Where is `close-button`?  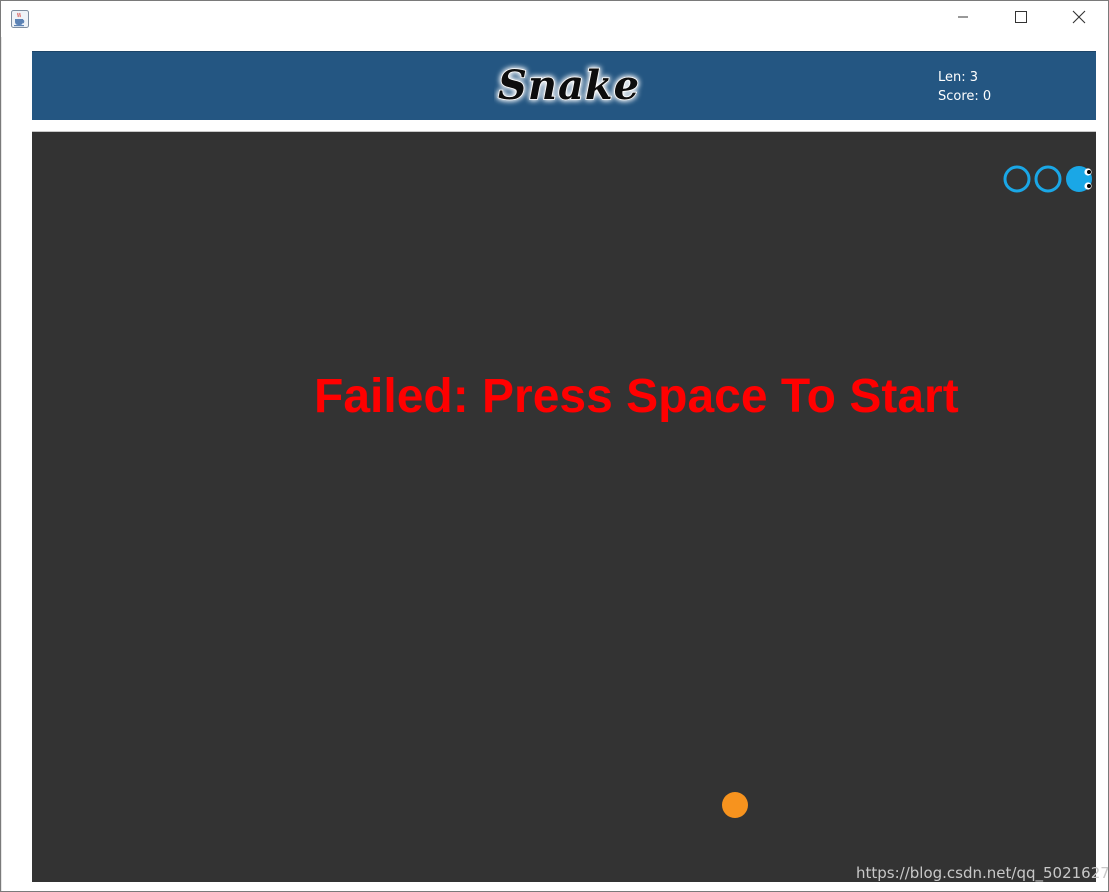 close-button is located at coordinates (1079, 19).